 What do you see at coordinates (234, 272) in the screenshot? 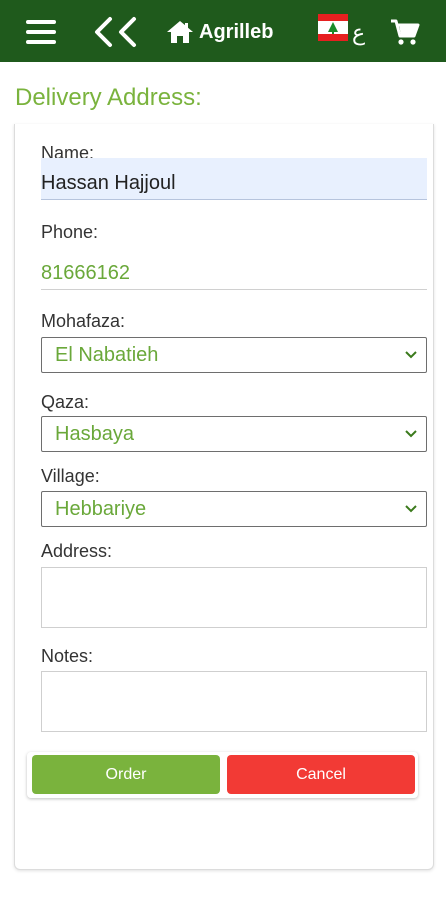
I see `phone-field: 81666162` at bounding box center [234, 272].